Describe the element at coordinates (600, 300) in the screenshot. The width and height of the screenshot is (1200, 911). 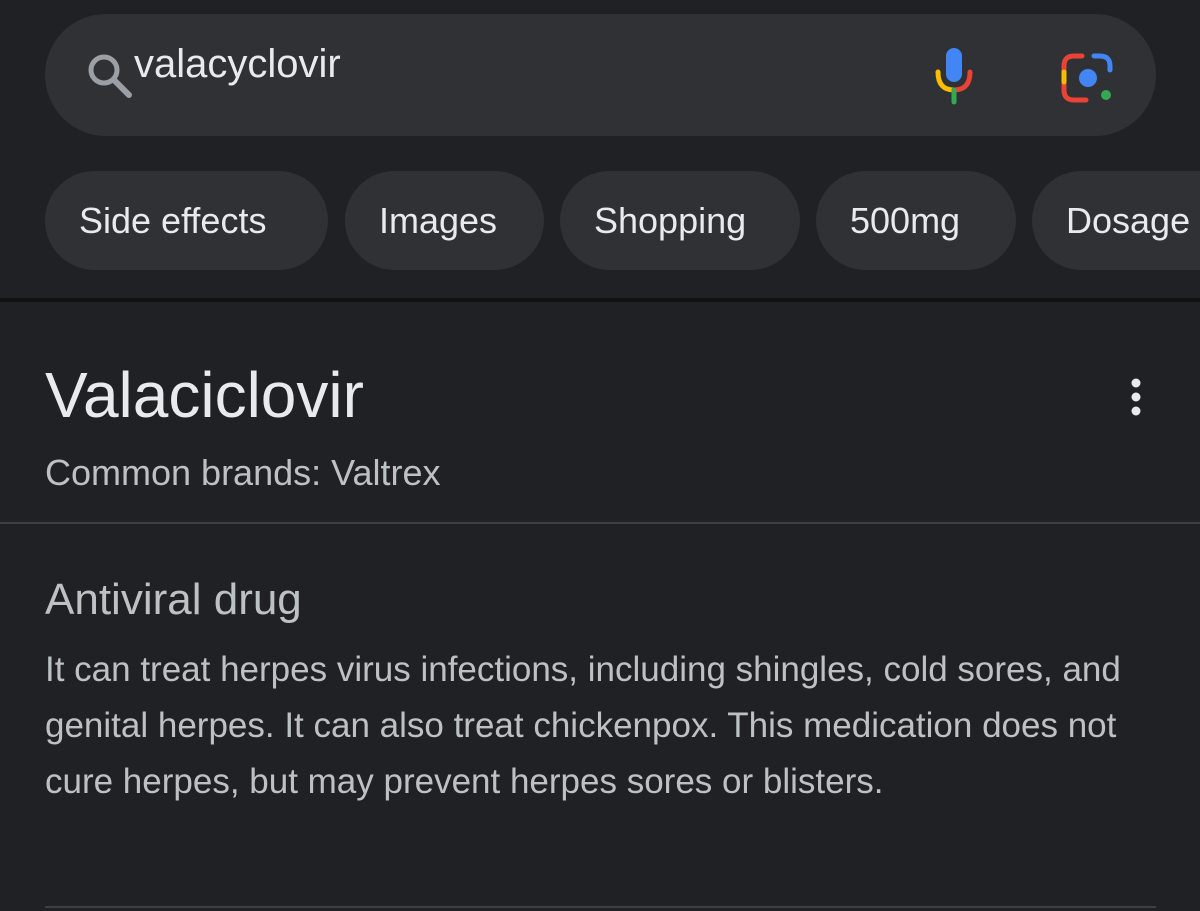
I see `section-divider` at that location.